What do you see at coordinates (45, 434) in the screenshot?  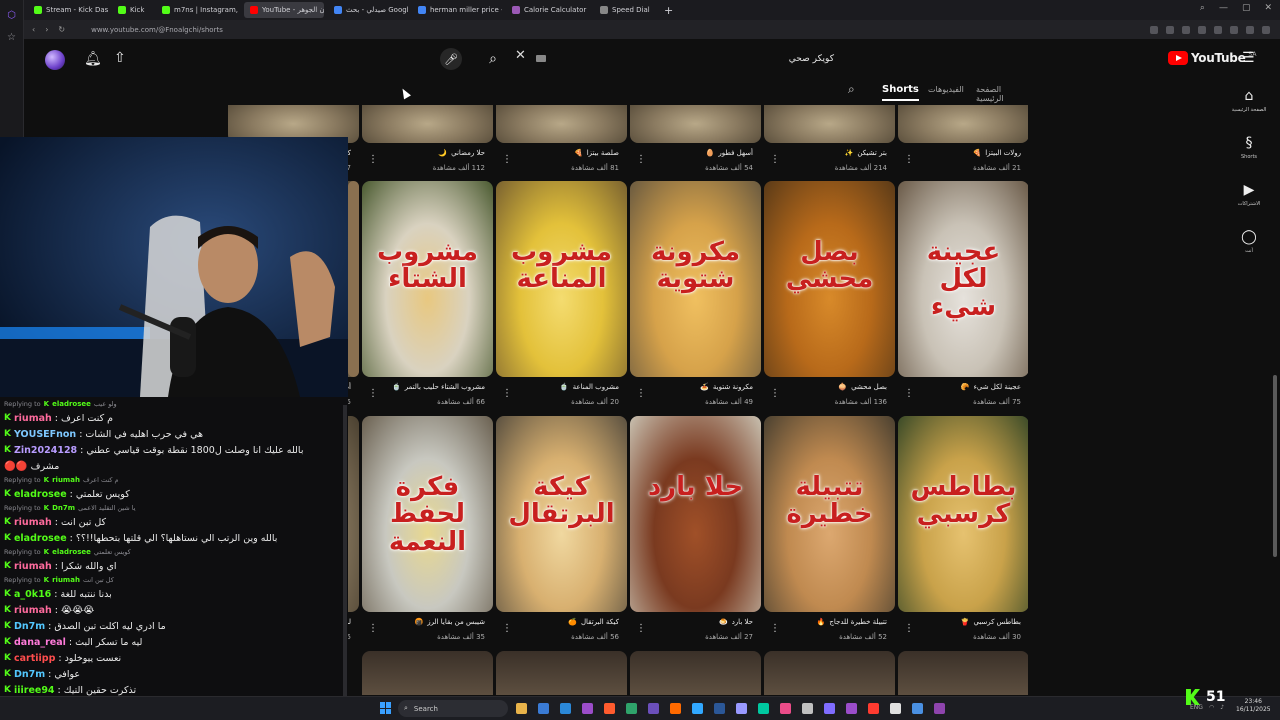 I see `chat-username: YOUSEFnon` at bounding box center [45, 434].